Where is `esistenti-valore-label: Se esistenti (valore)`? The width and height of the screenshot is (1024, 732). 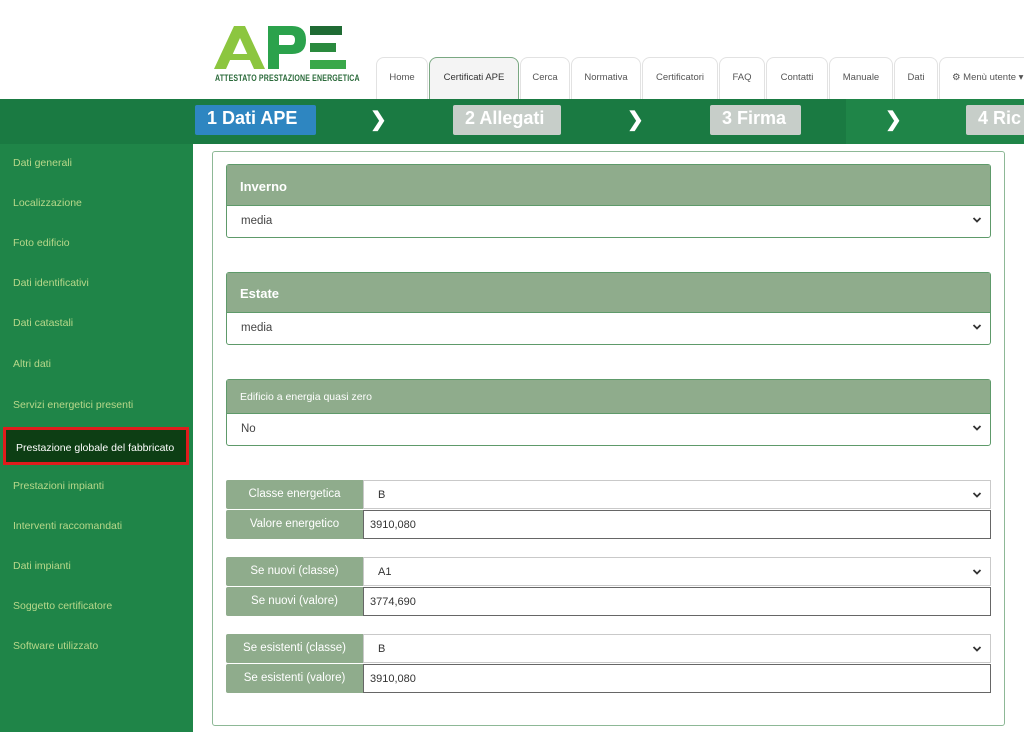
esistenti-valore-label: Se esistenti (valore) is located at coordinates (294, 678).